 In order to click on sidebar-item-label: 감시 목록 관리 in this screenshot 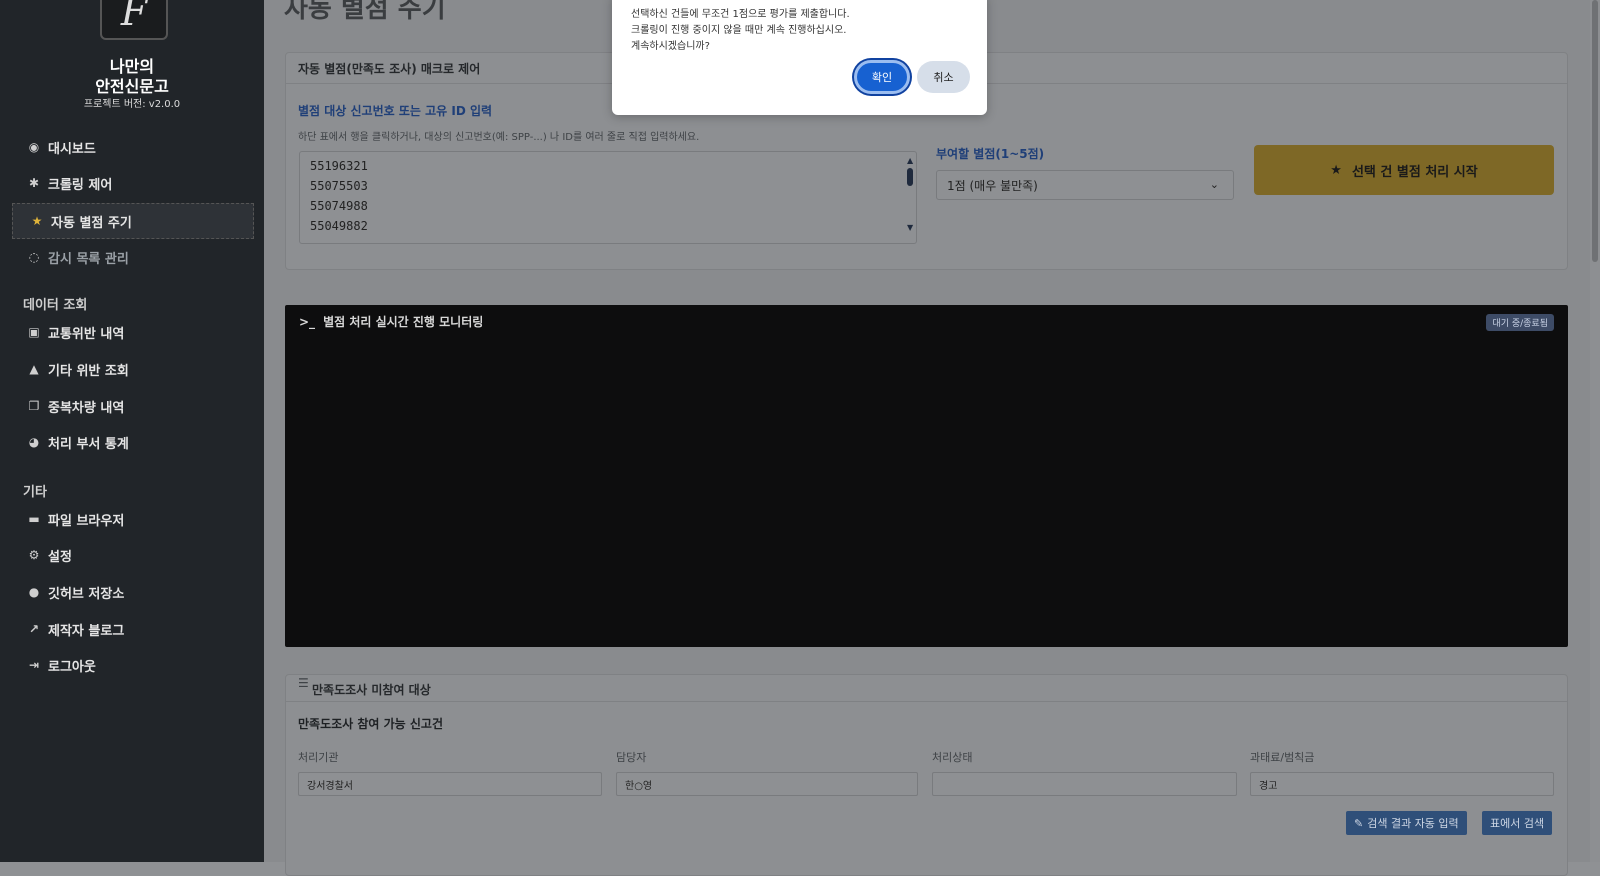, I will do `click(88, 259)`.